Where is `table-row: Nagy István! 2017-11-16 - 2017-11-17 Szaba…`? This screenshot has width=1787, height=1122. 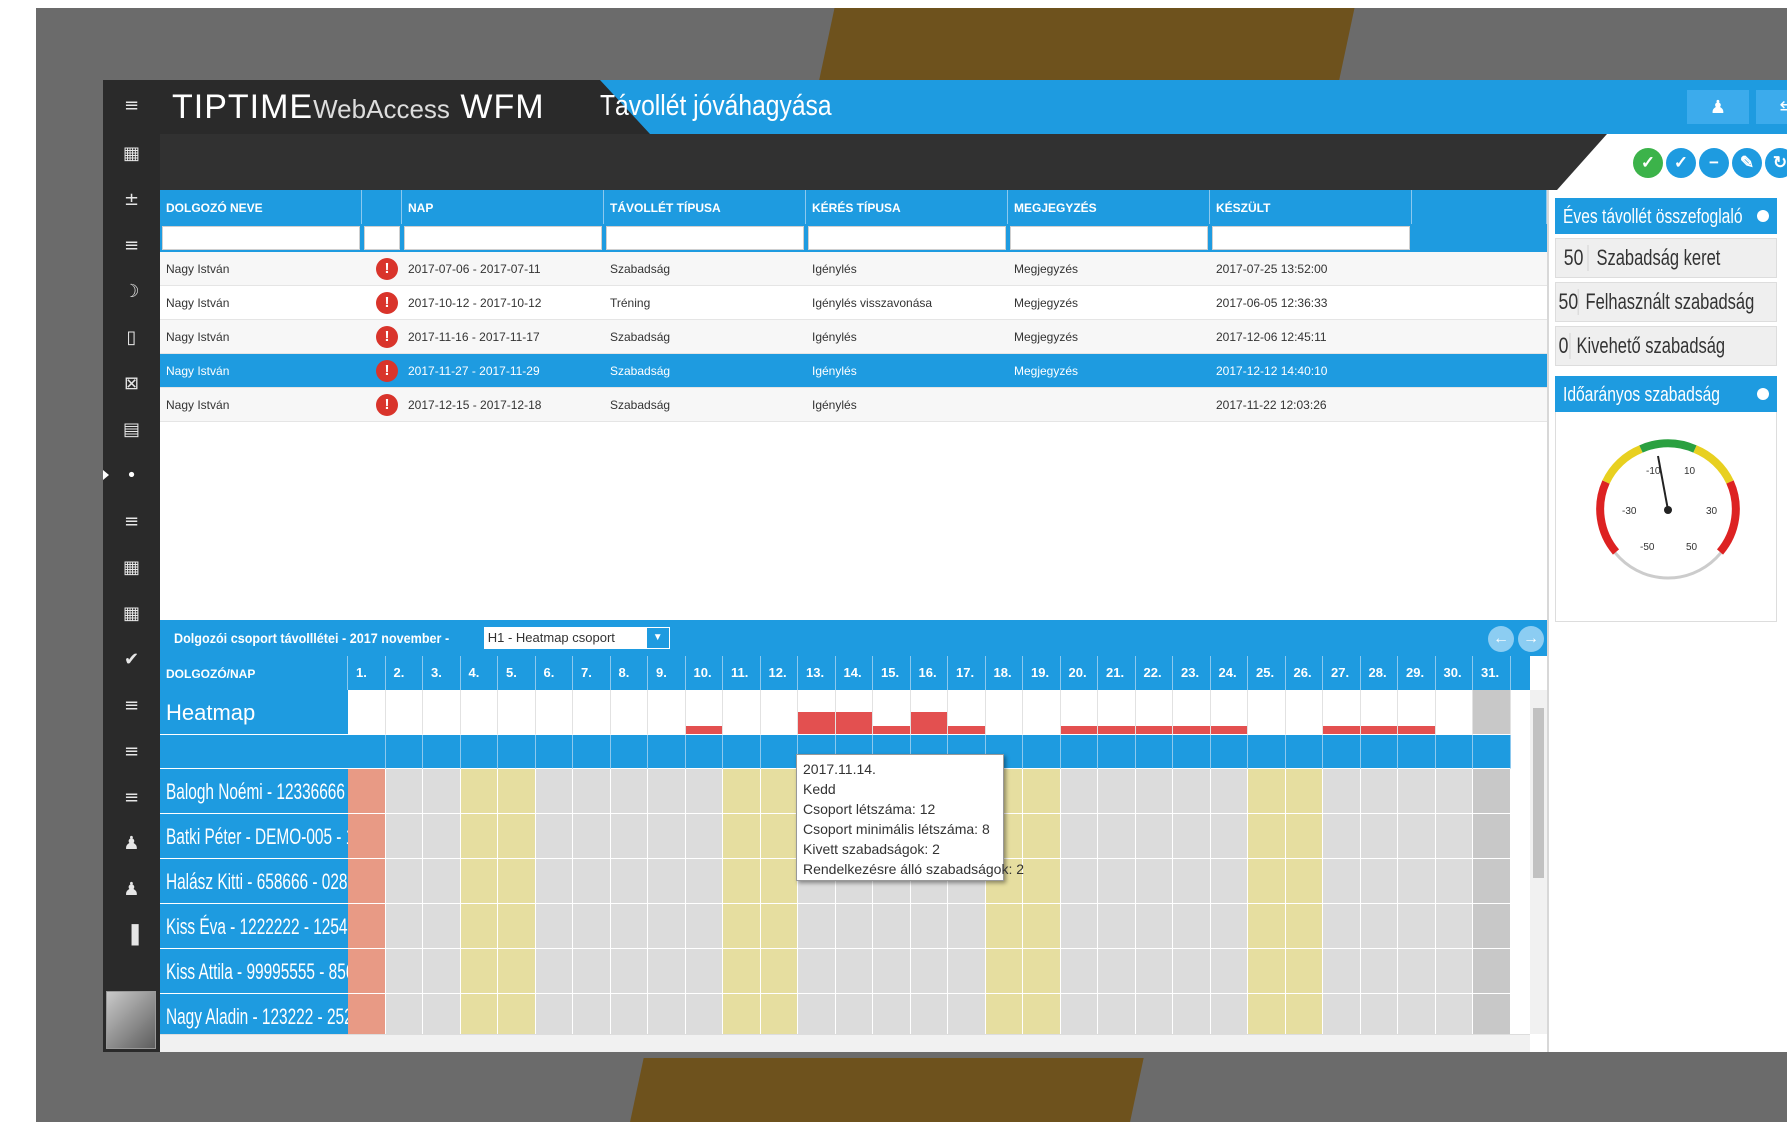 table-row: Nagy István! 2017-11-16 - 2017-11-17 Szaba… is located at coordinates (853, 337).